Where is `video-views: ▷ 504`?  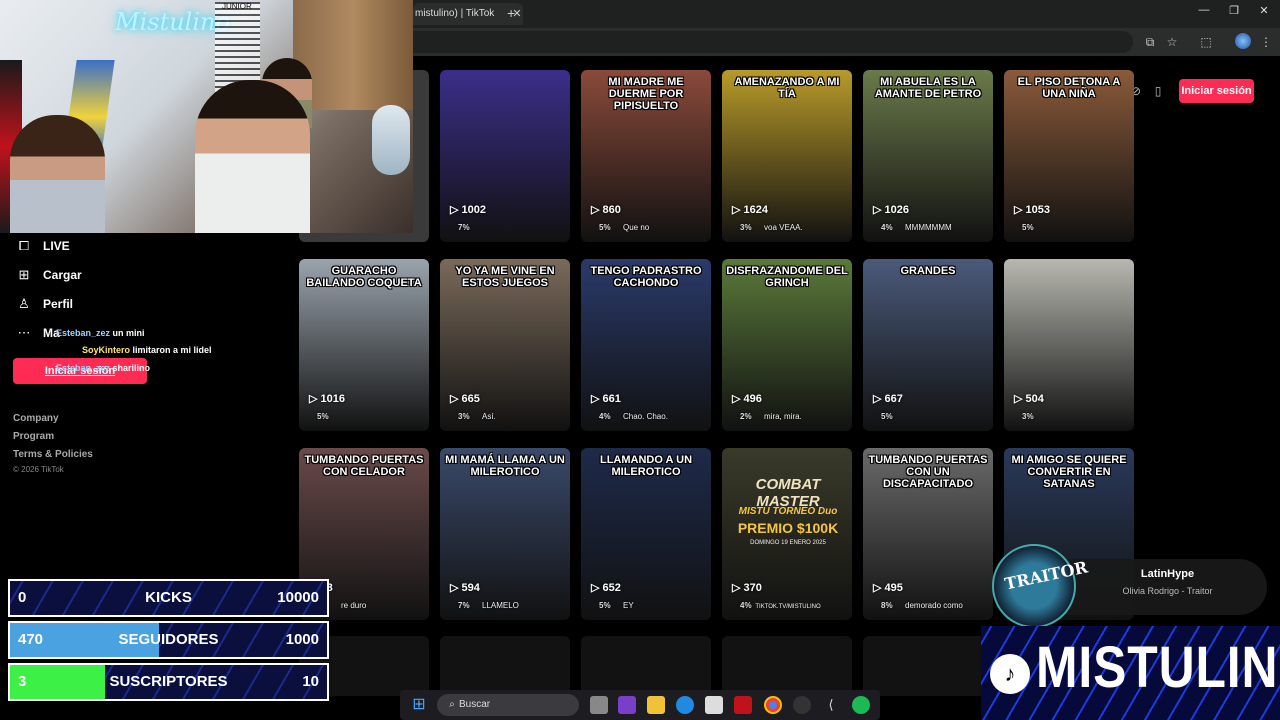 video-views: ▷ 504 is located at coordinates (1029, 399).